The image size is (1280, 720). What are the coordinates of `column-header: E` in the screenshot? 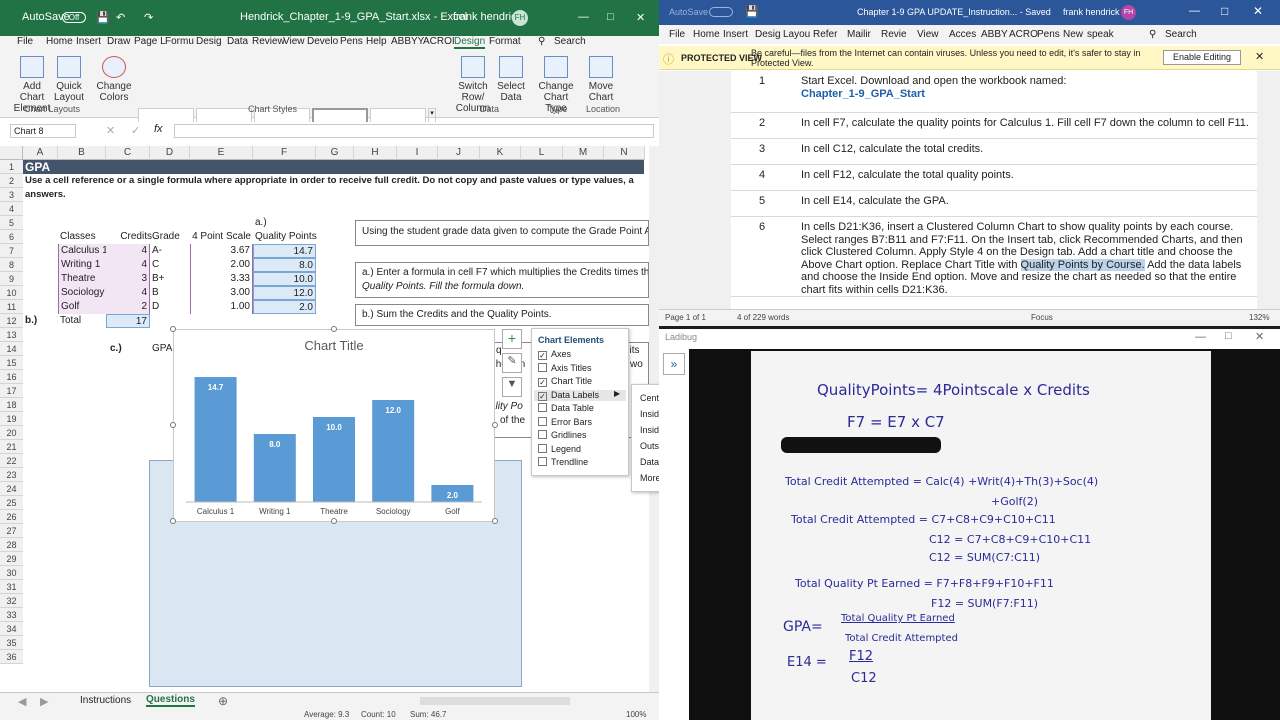 It's located at (221, 153).